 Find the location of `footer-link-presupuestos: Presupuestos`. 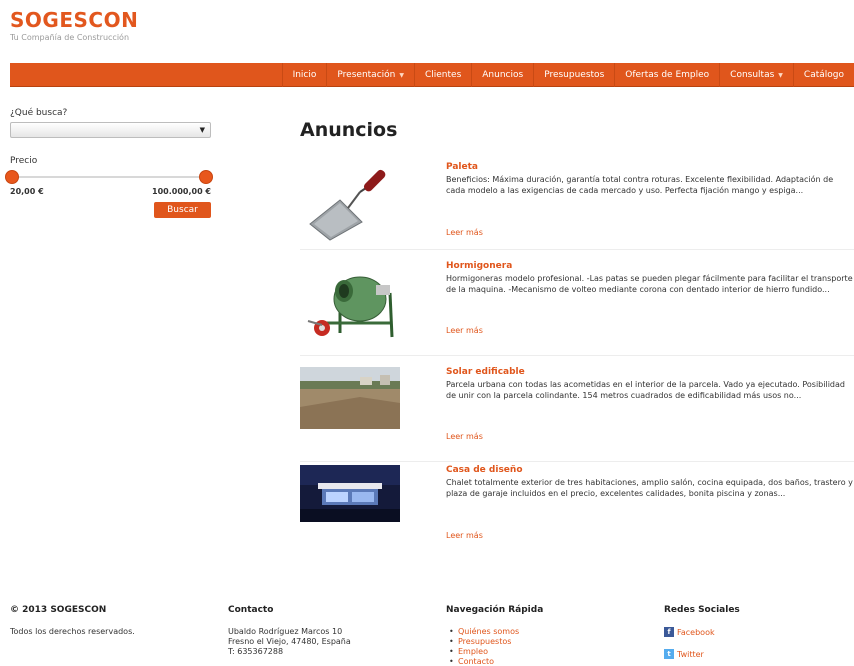

footer-link-presupuestos: Presupuestos is located at coordinates (494, 642).